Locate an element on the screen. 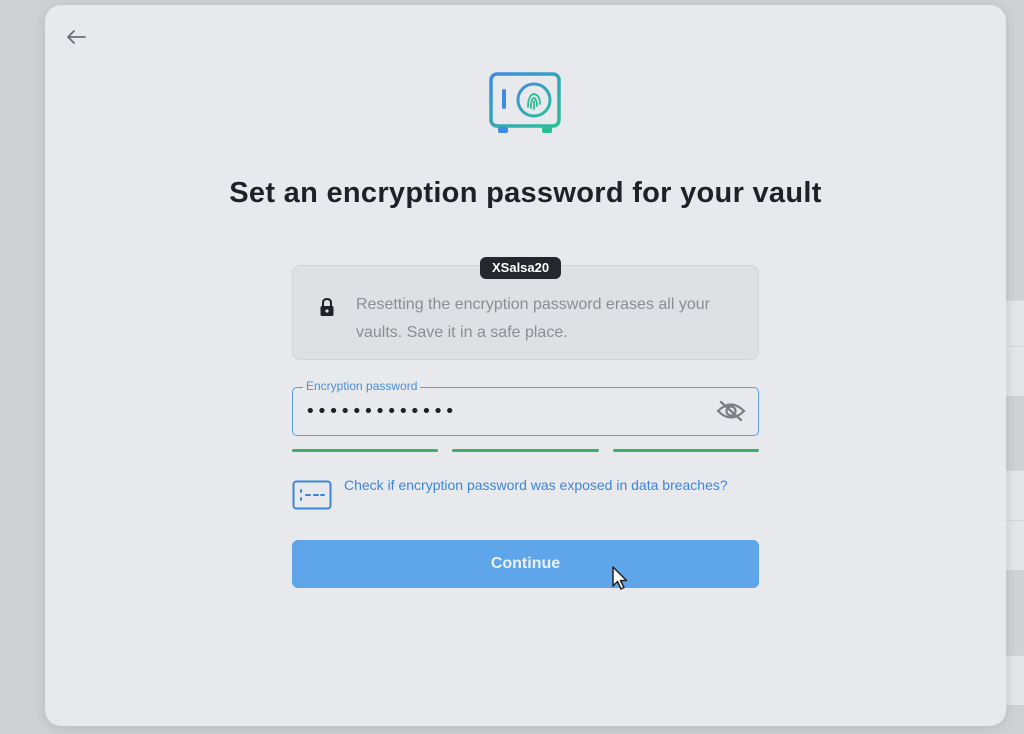  back-button is located at coordinates (76, 37).